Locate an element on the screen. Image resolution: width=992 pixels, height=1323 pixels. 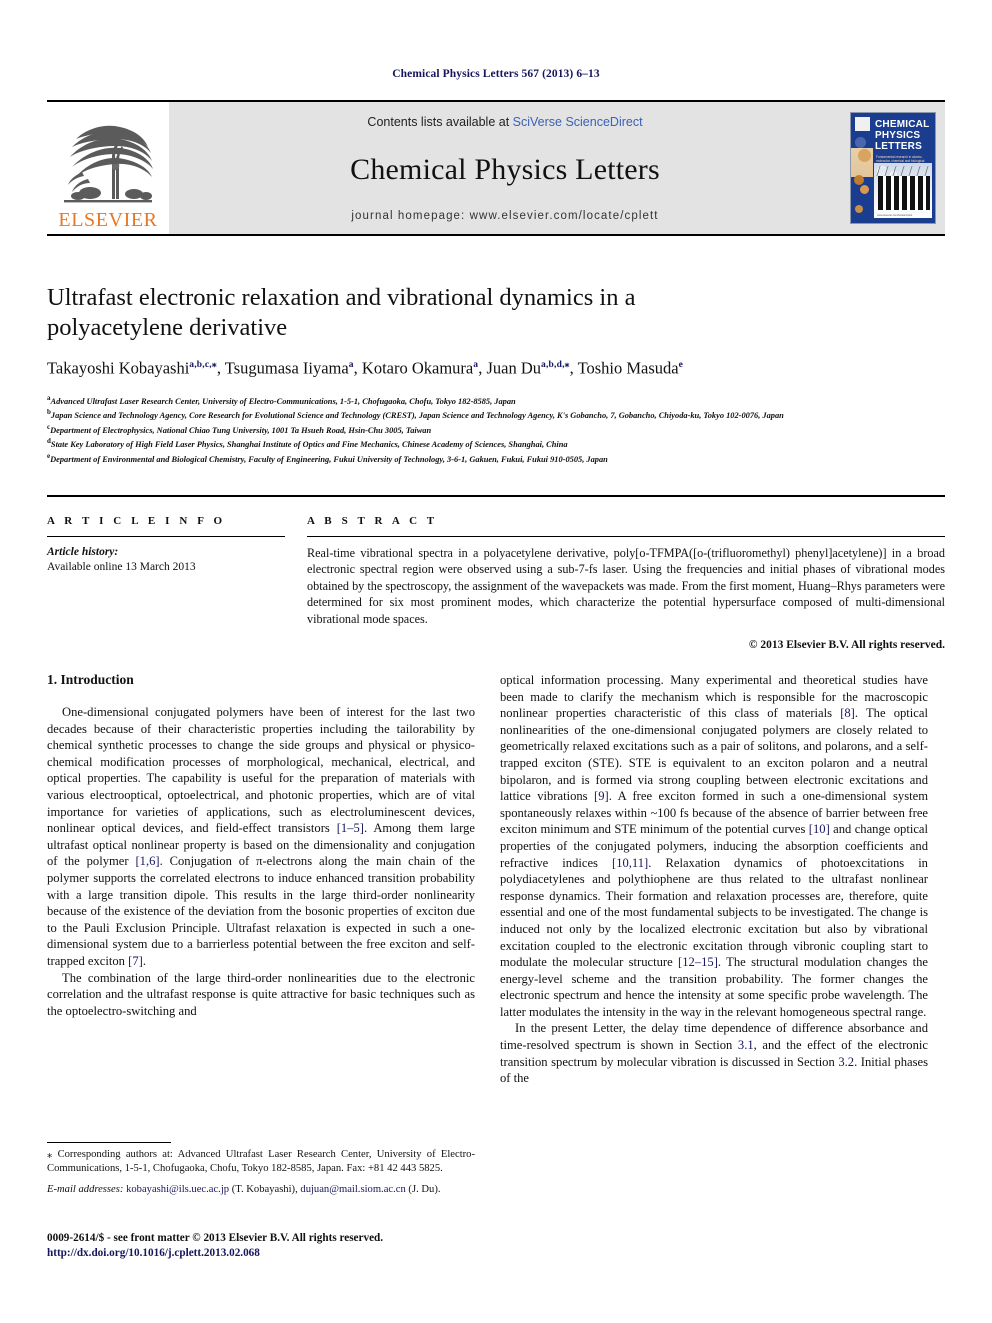
cover-photo-caption: www.elsevier.com/locate/cplett is located at coordinates (895, 215).